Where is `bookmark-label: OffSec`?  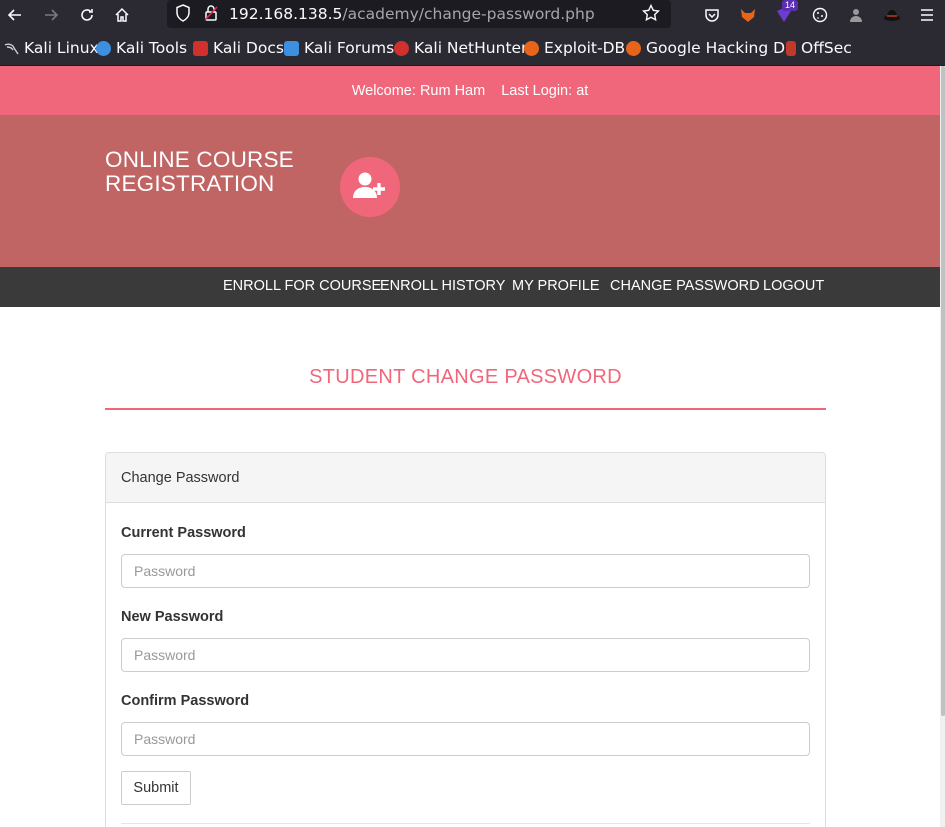 bookmark-label: OffSec is located at coordinates (826, 48).